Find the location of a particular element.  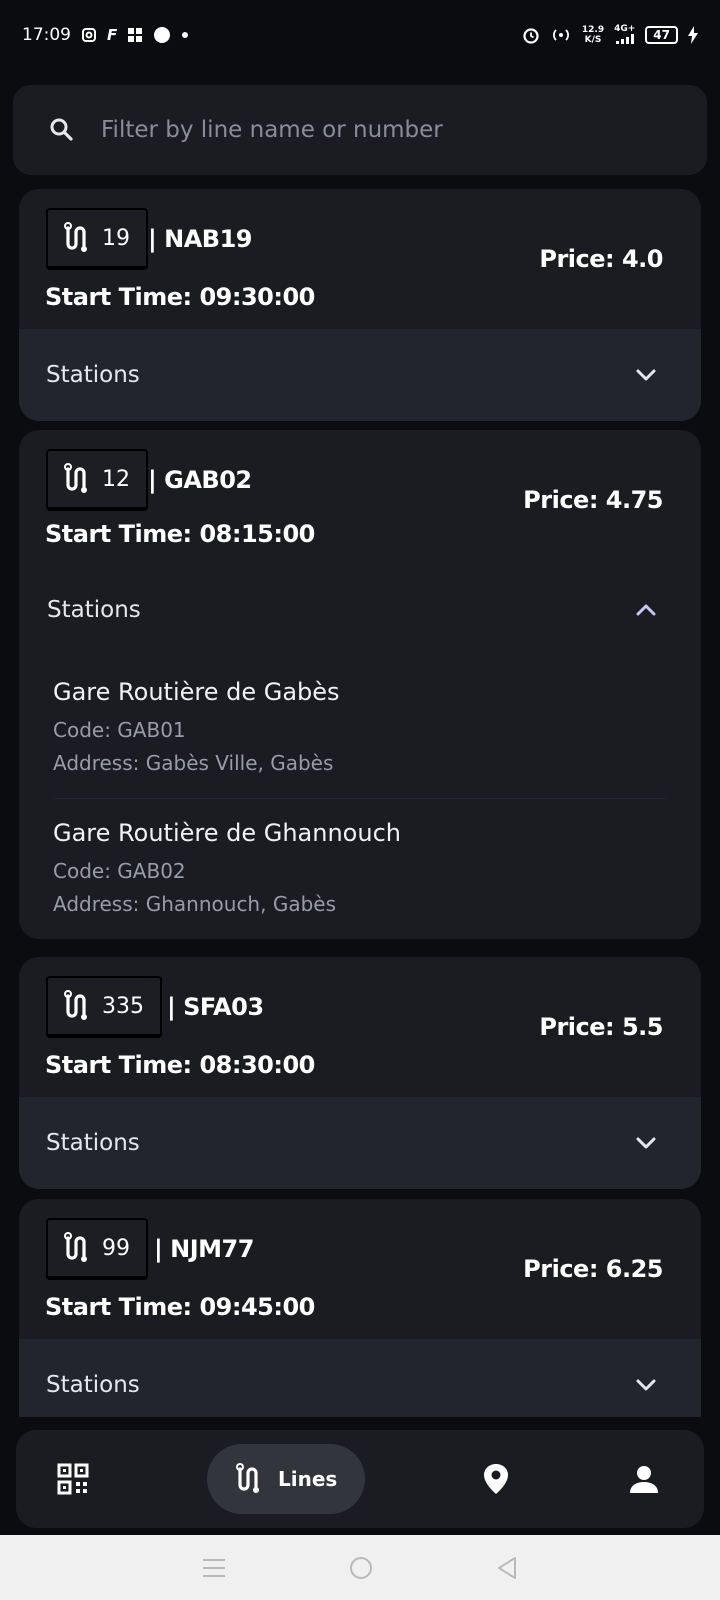

back-icon is located at coordinates (507, 1568).